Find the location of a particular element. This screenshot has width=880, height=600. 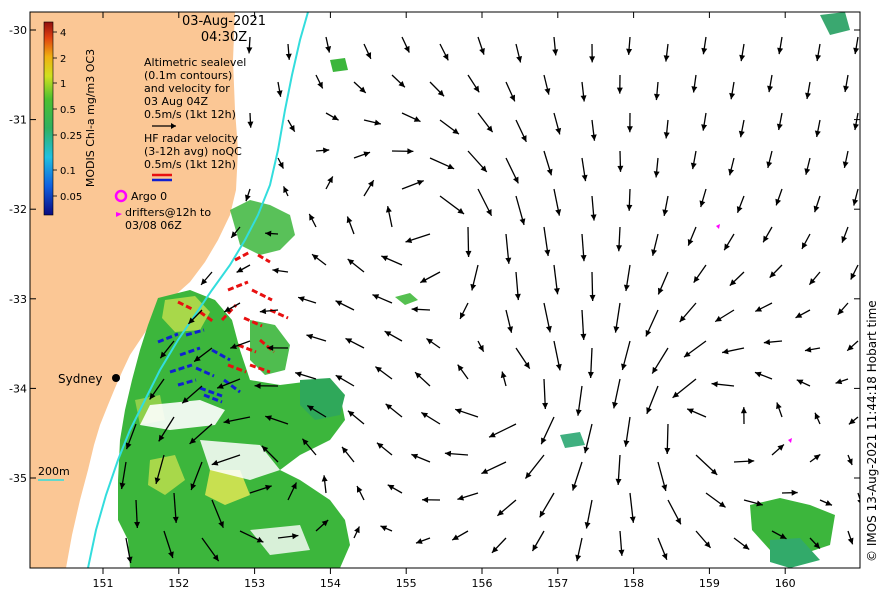

x-tick-label: 154 is located at coordinates (330, 583).